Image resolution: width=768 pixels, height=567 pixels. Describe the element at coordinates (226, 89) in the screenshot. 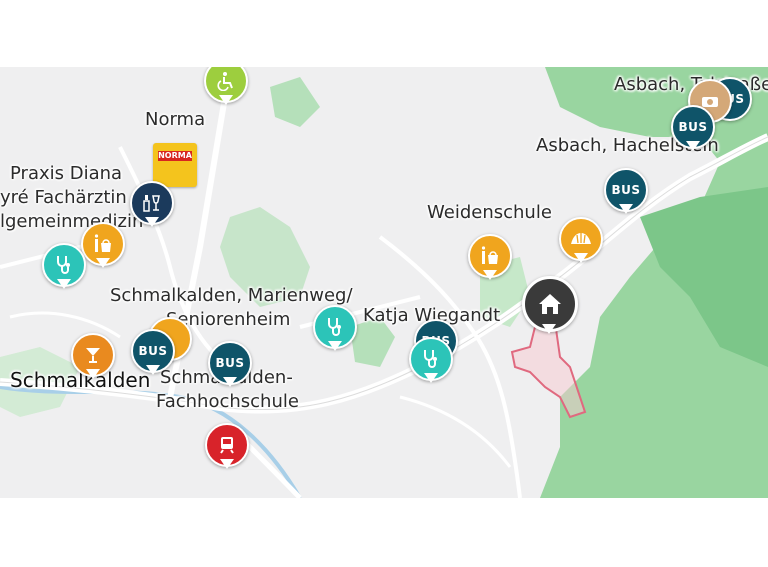

I see `leisure-pin` at that location.